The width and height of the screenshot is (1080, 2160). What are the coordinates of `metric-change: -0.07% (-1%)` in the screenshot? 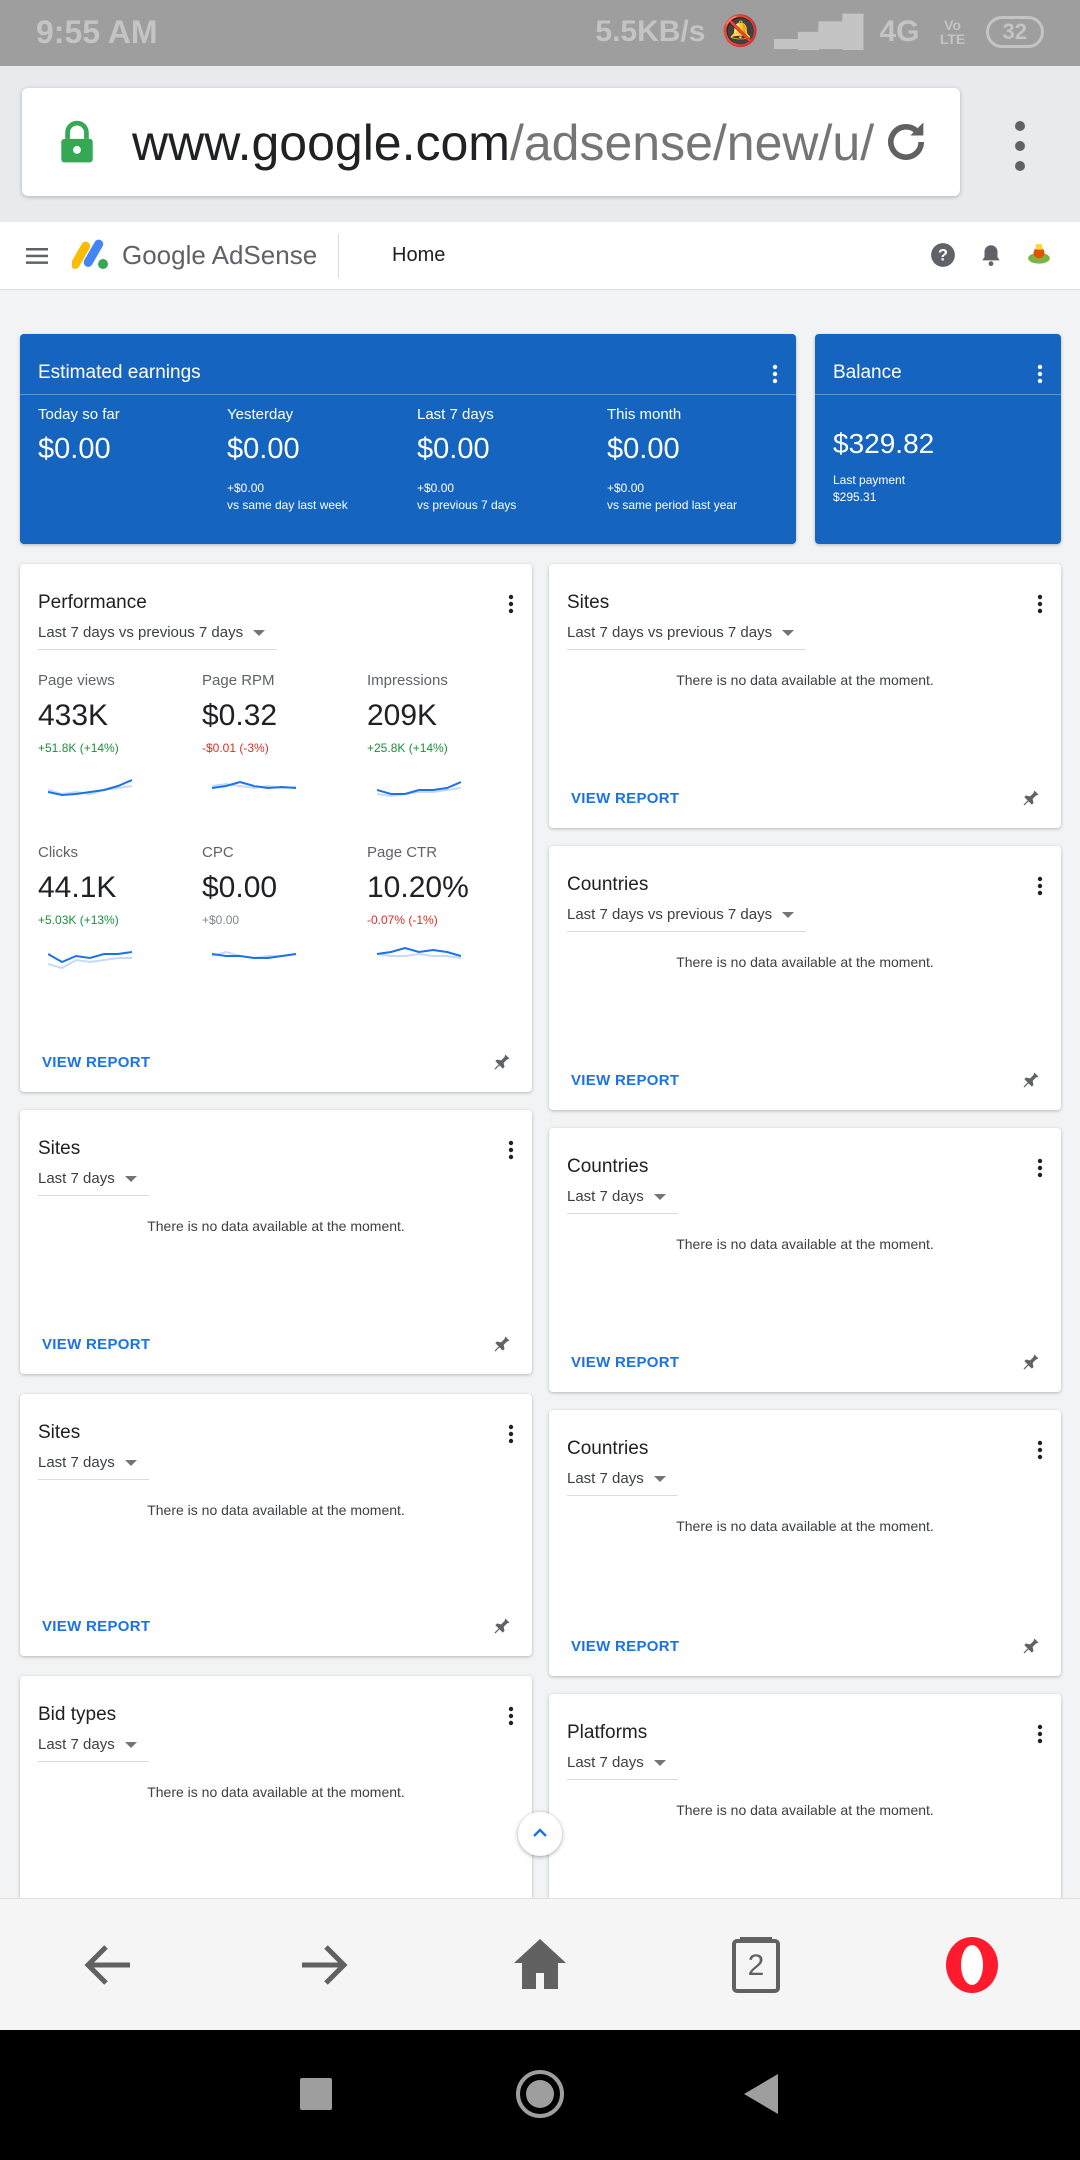 It's located at (402, 920).